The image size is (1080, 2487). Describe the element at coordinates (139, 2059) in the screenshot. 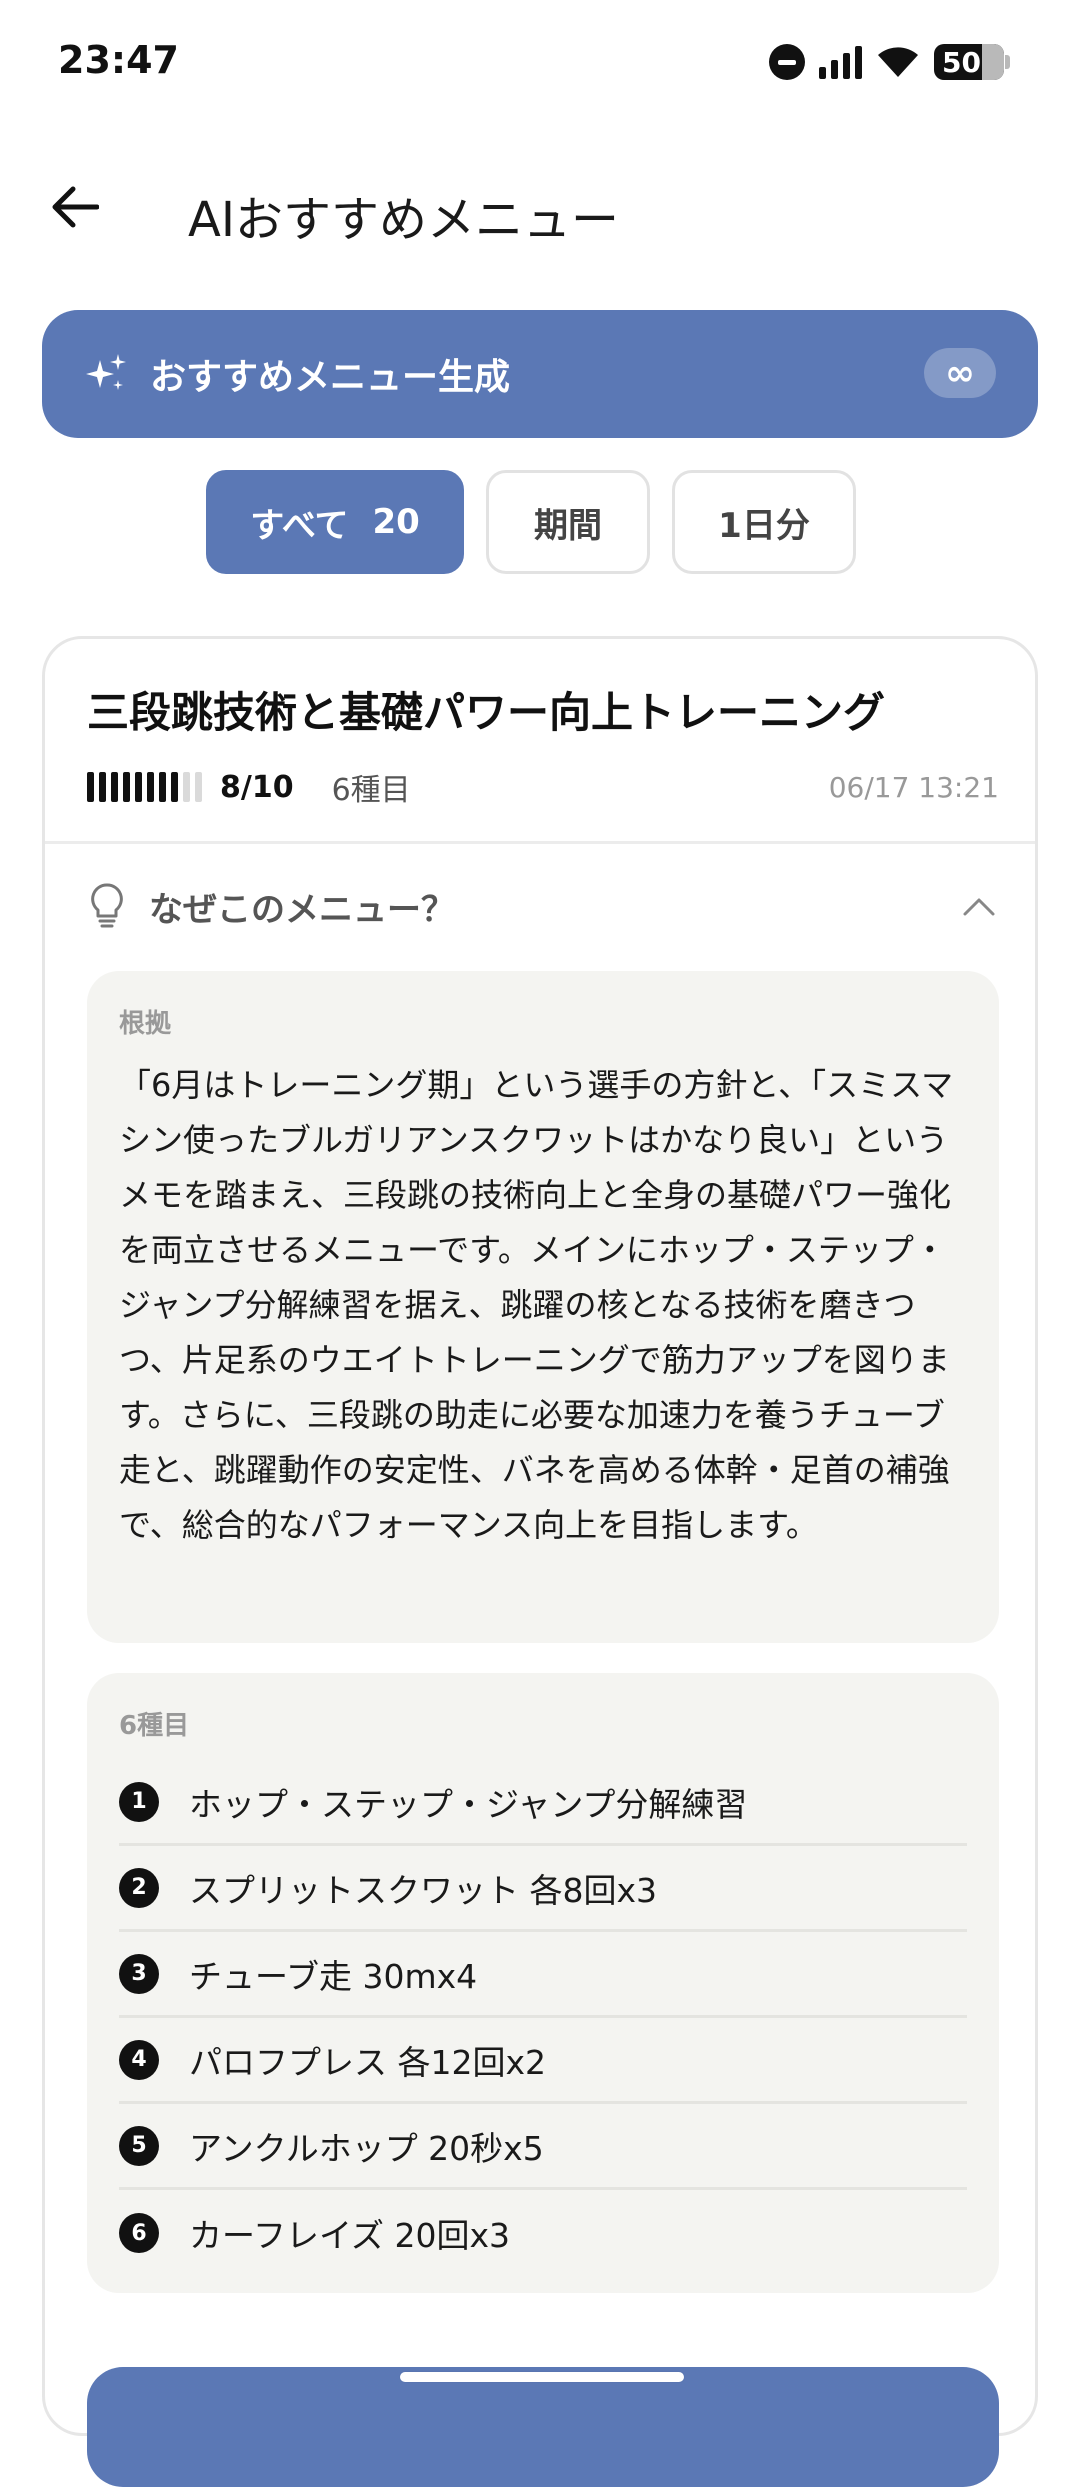

I see `exercise-number: 4` at that location.